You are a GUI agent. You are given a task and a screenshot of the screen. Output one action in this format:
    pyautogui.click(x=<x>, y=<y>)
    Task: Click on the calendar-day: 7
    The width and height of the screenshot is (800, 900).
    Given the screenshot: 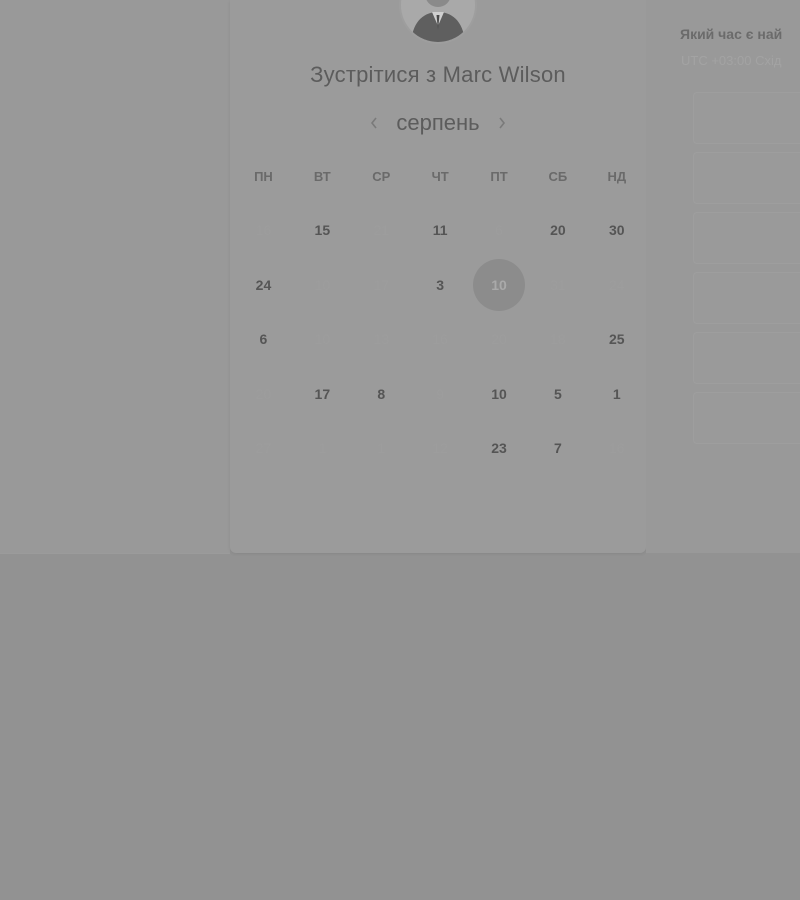 What is the action you would take?
    pyautogui.click(x=557, y=448)
    